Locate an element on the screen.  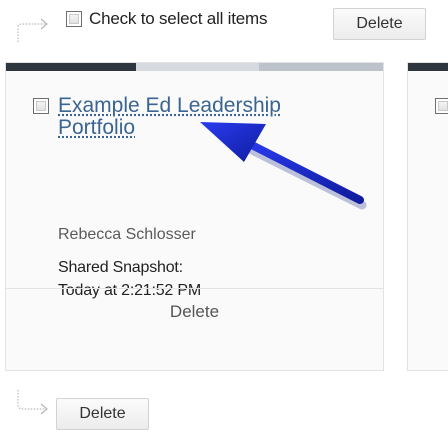
card-divider is located at coordinates (194, 288).